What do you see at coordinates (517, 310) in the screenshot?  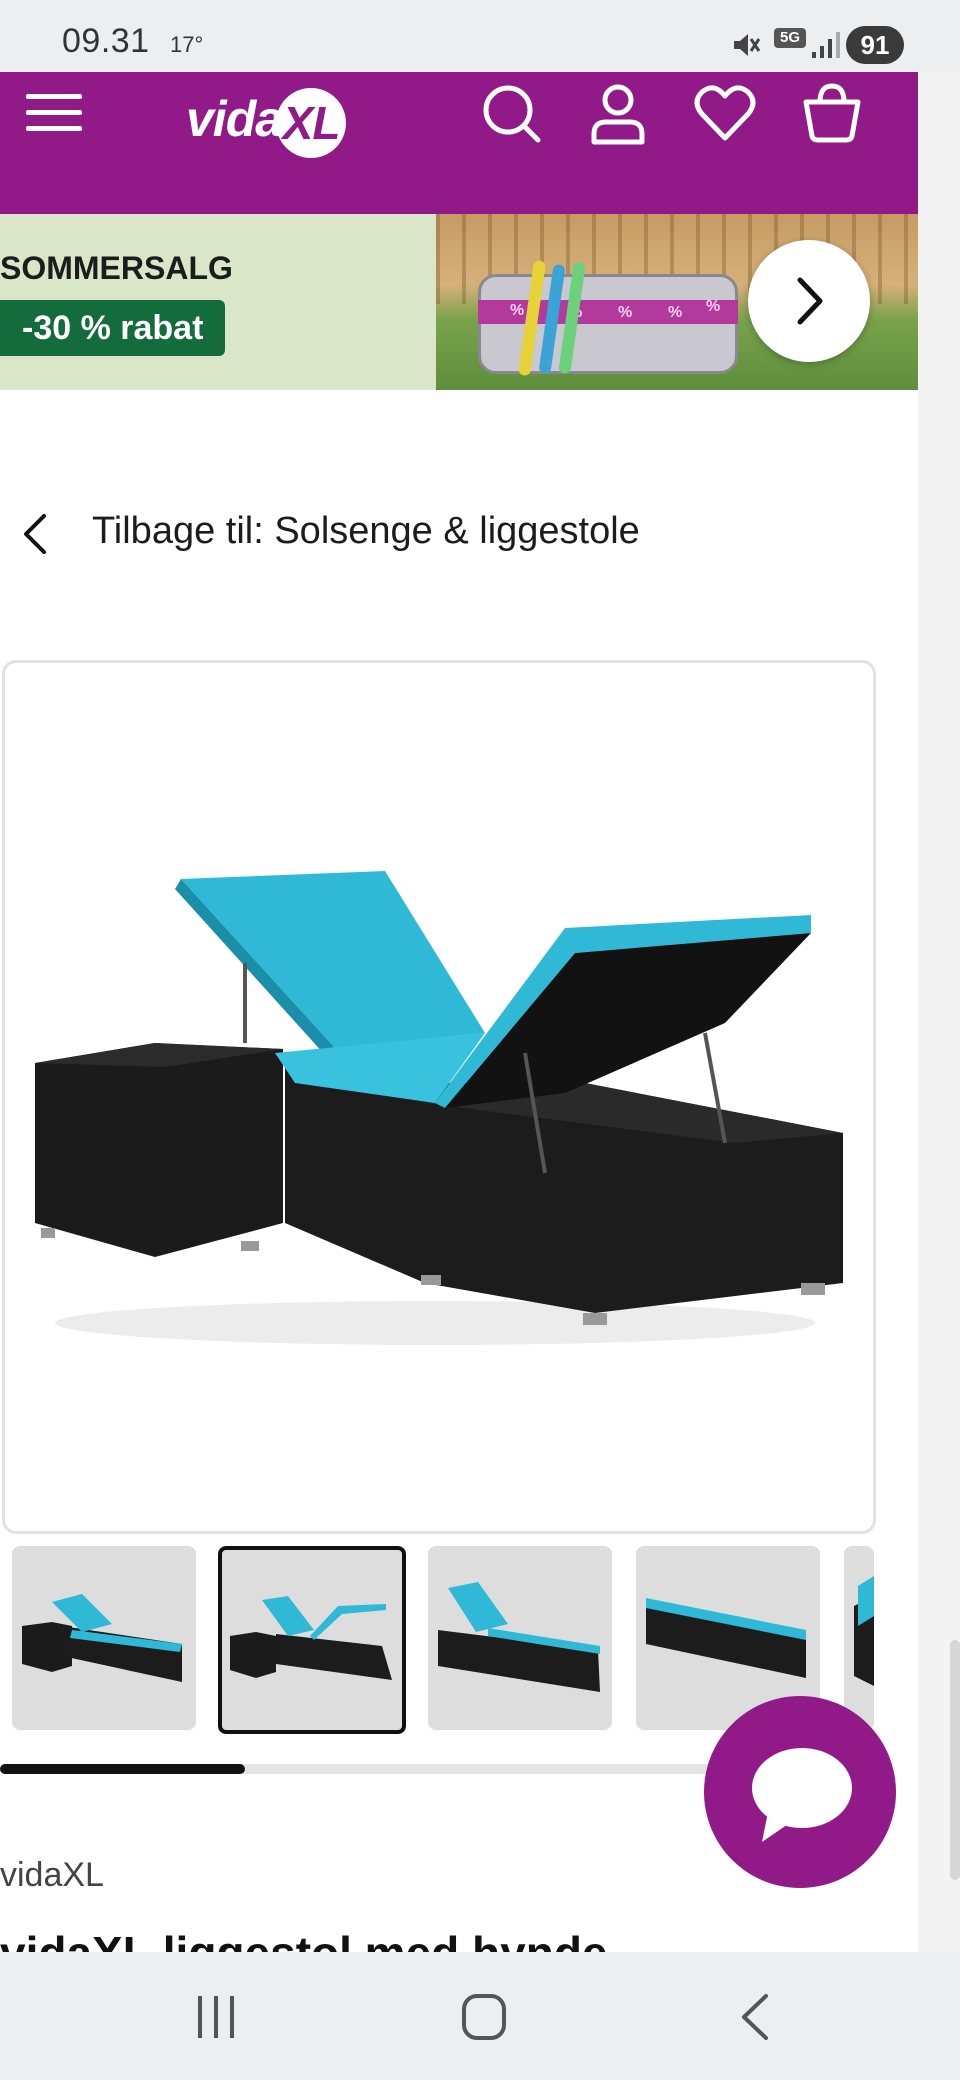 I see `pool-mark-1: %` at bounding box center [517, 310].